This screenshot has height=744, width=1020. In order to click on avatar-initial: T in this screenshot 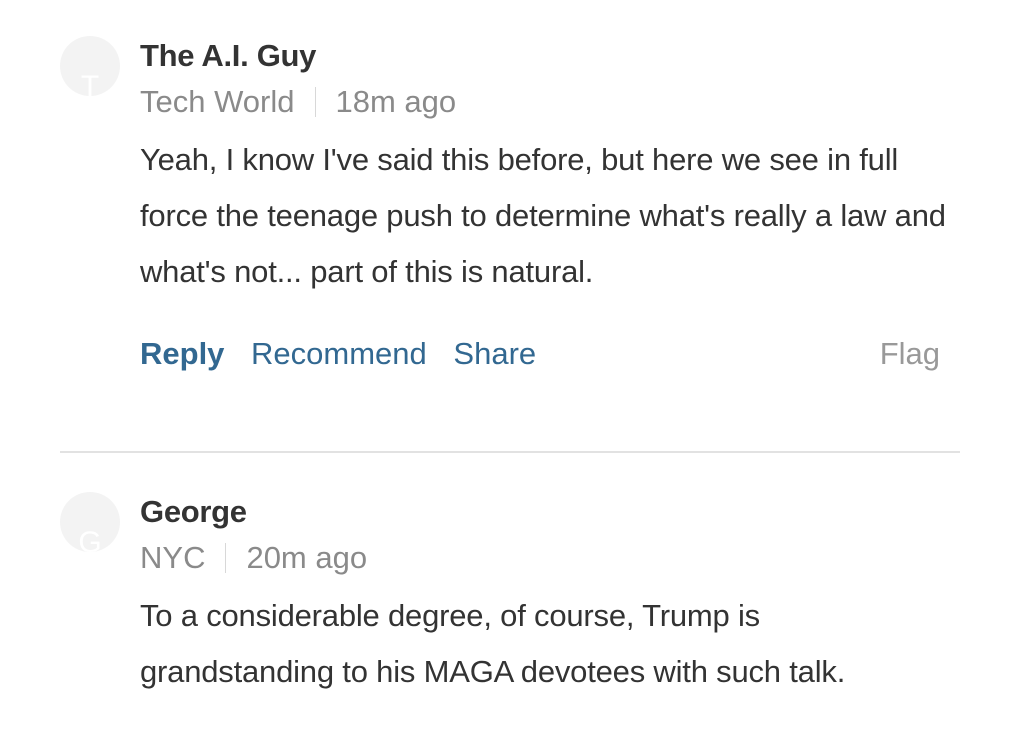, I will do `click(90, 83)`.